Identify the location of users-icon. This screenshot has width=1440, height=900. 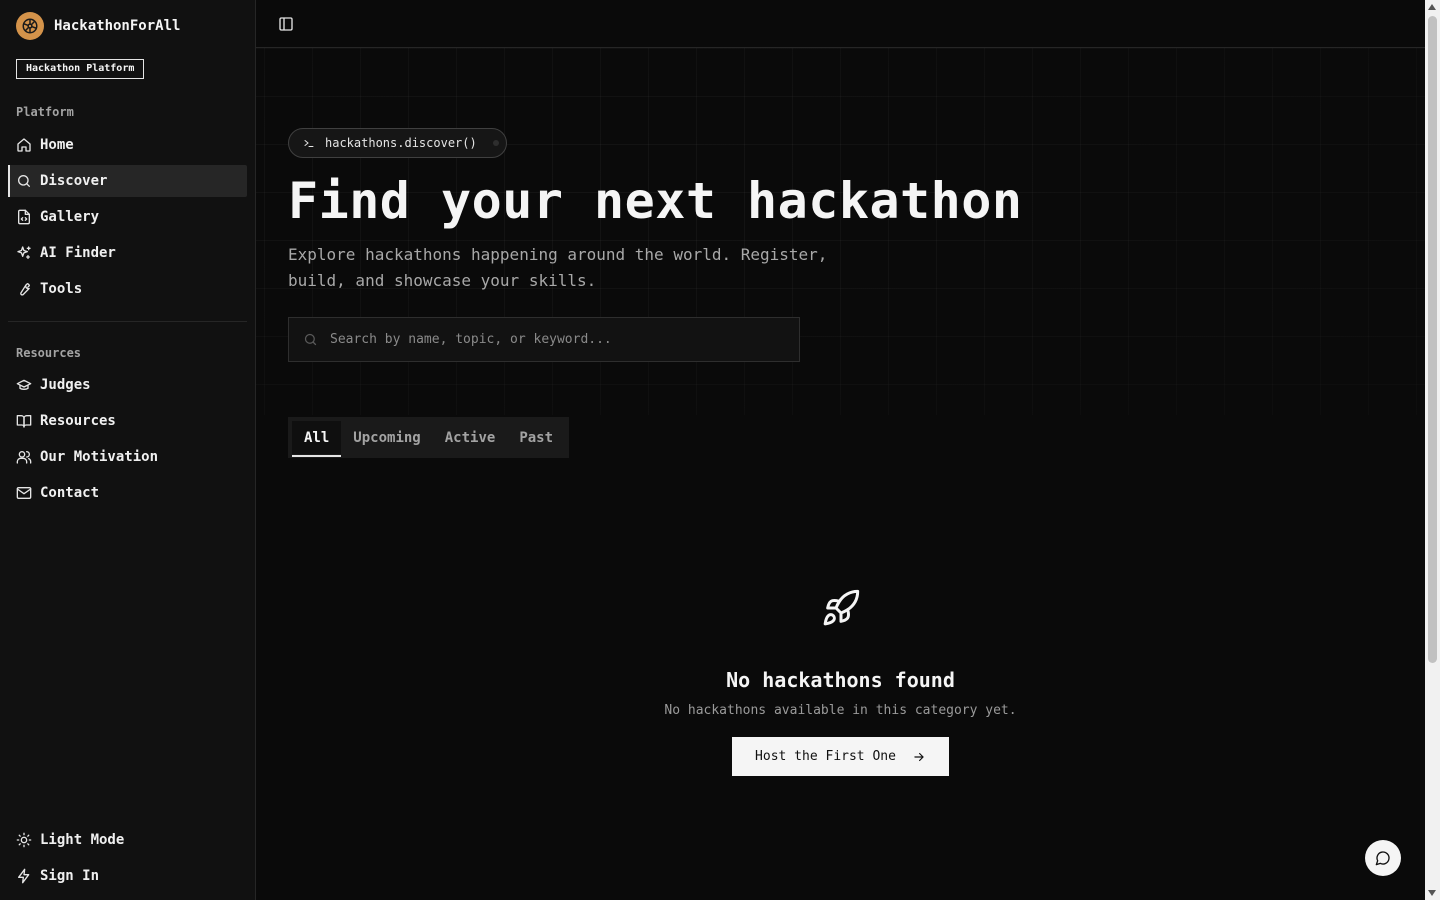
(24, 457).